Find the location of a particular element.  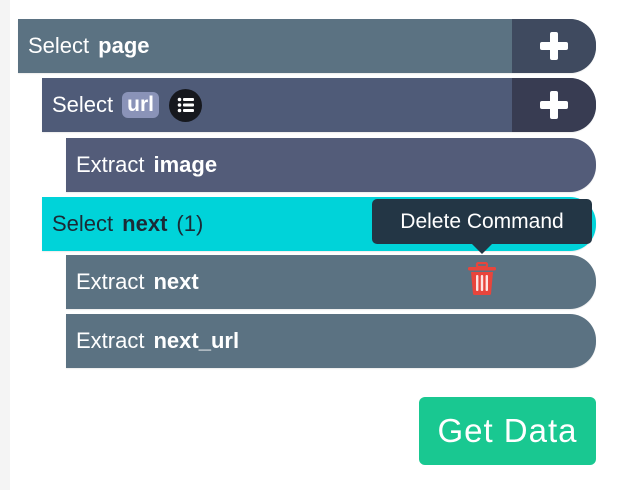

trash-icon is located at coordinates (482, 278).